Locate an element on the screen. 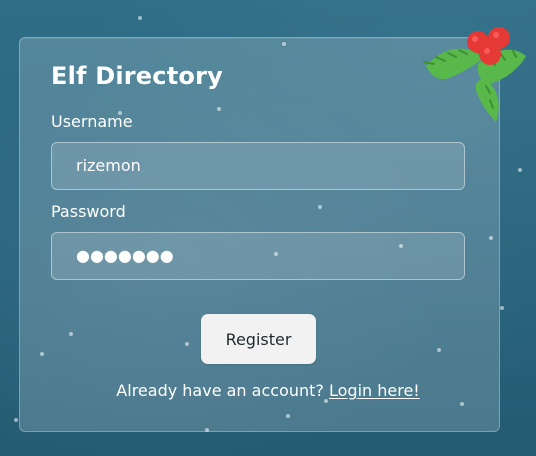  login-prompt-text: Already have an account? is located at coordinates (220, 390).